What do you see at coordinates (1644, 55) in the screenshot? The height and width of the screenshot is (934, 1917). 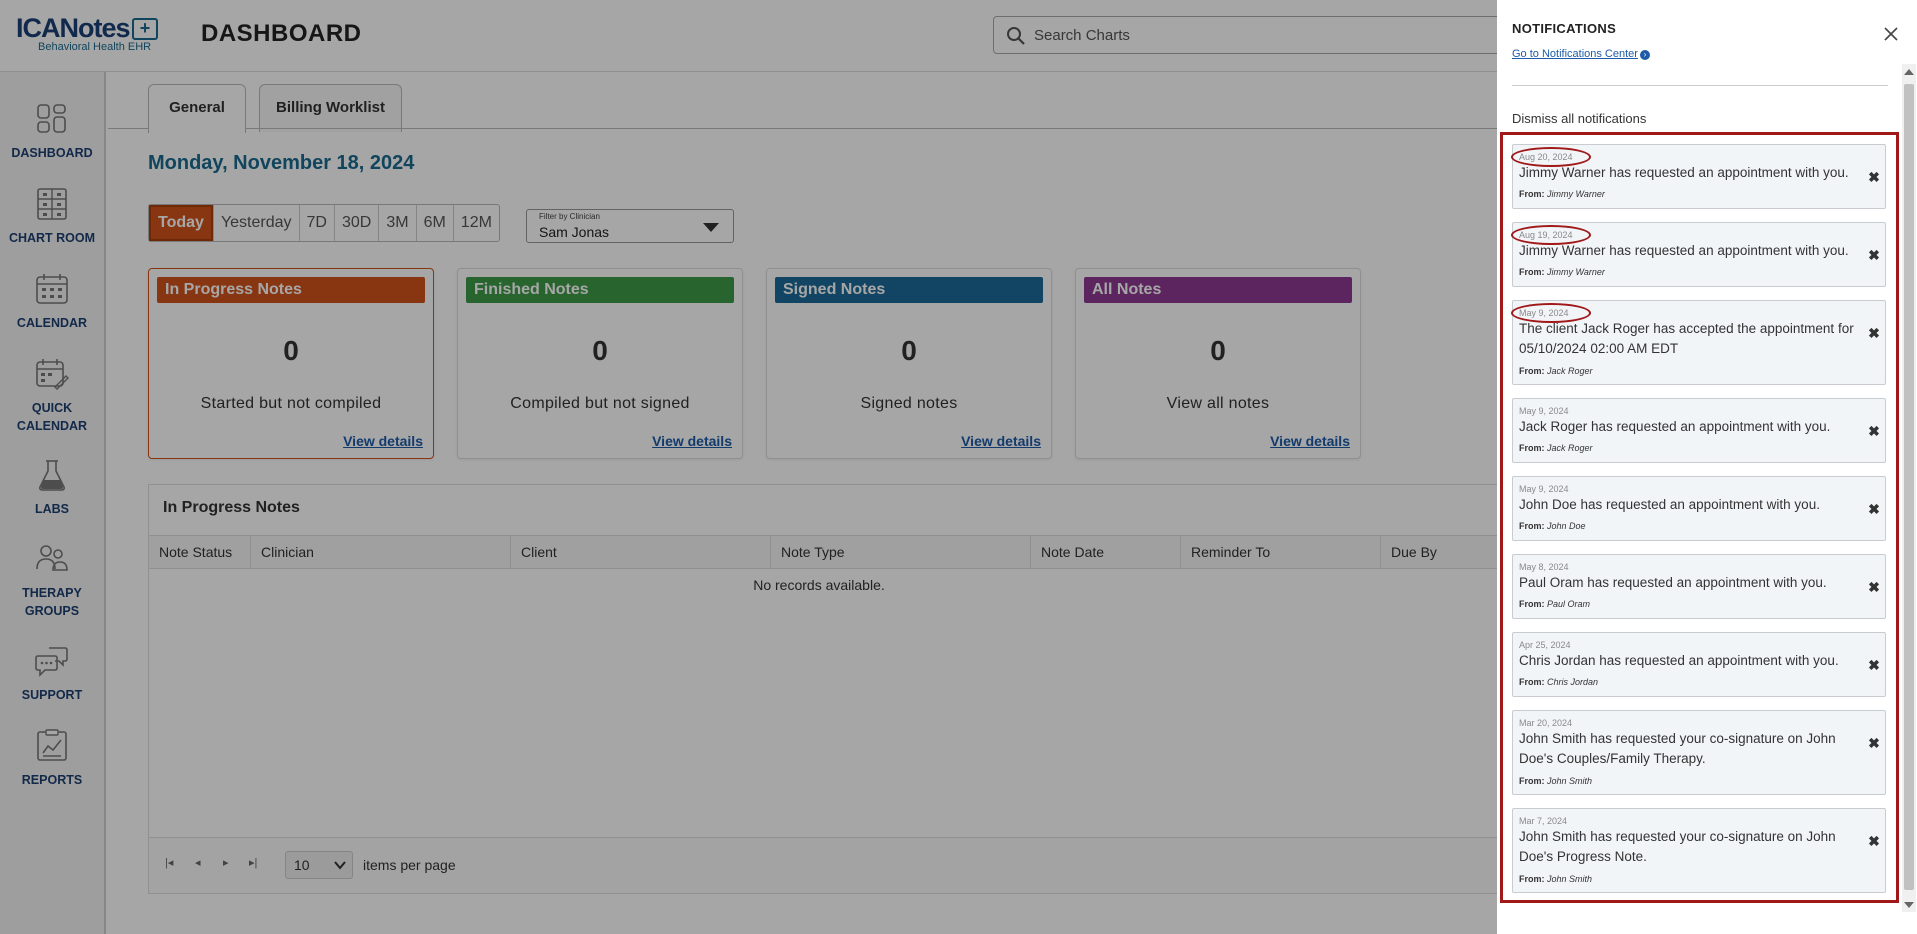 I see `arrow-right-circle-icon: ›` at bounding box center [1644, 55].